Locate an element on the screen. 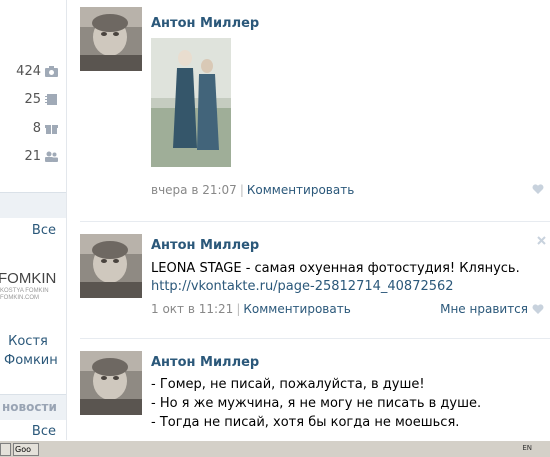 Image resolution: width=550 pixels, height=457 pixels. sidebar-all-link: Все is located at coordinates (44, 230).